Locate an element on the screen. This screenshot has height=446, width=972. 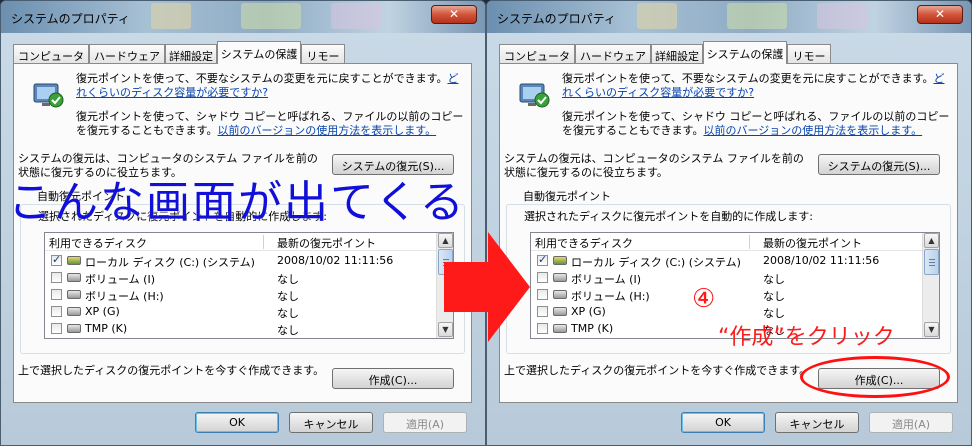
auto-restore-description: 選択されたディスクに復元ポイントを自動的に作成します: is located at coordinates (668, 216).